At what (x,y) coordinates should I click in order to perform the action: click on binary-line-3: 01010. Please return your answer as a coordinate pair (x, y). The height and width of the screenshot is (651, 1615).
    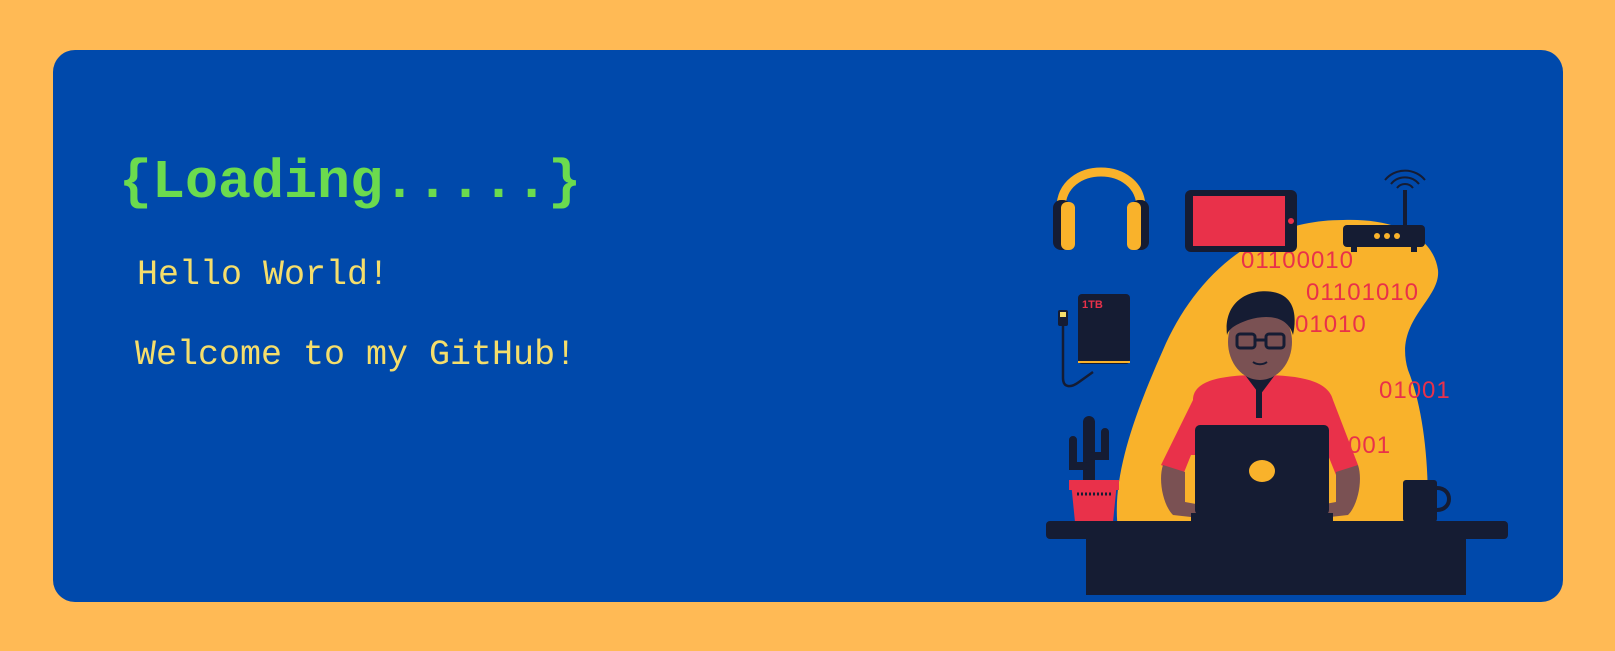
    Looking at the image, I should click on (1331, 324).